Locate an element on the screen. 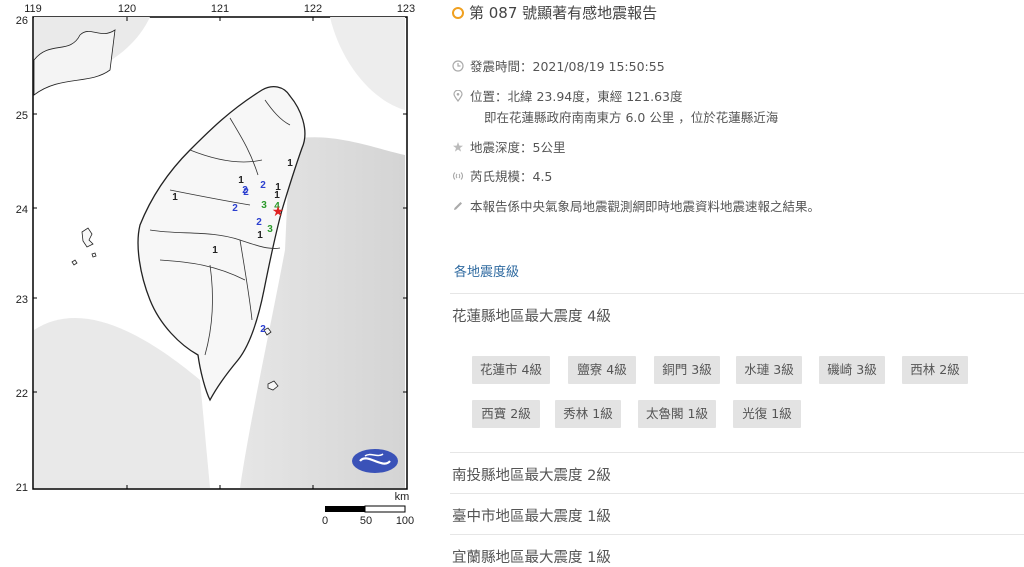 This screenshot has width=1024, height=567. magnitude-row: 芮氏規模：4.5 is located at coordinates (502, 175).